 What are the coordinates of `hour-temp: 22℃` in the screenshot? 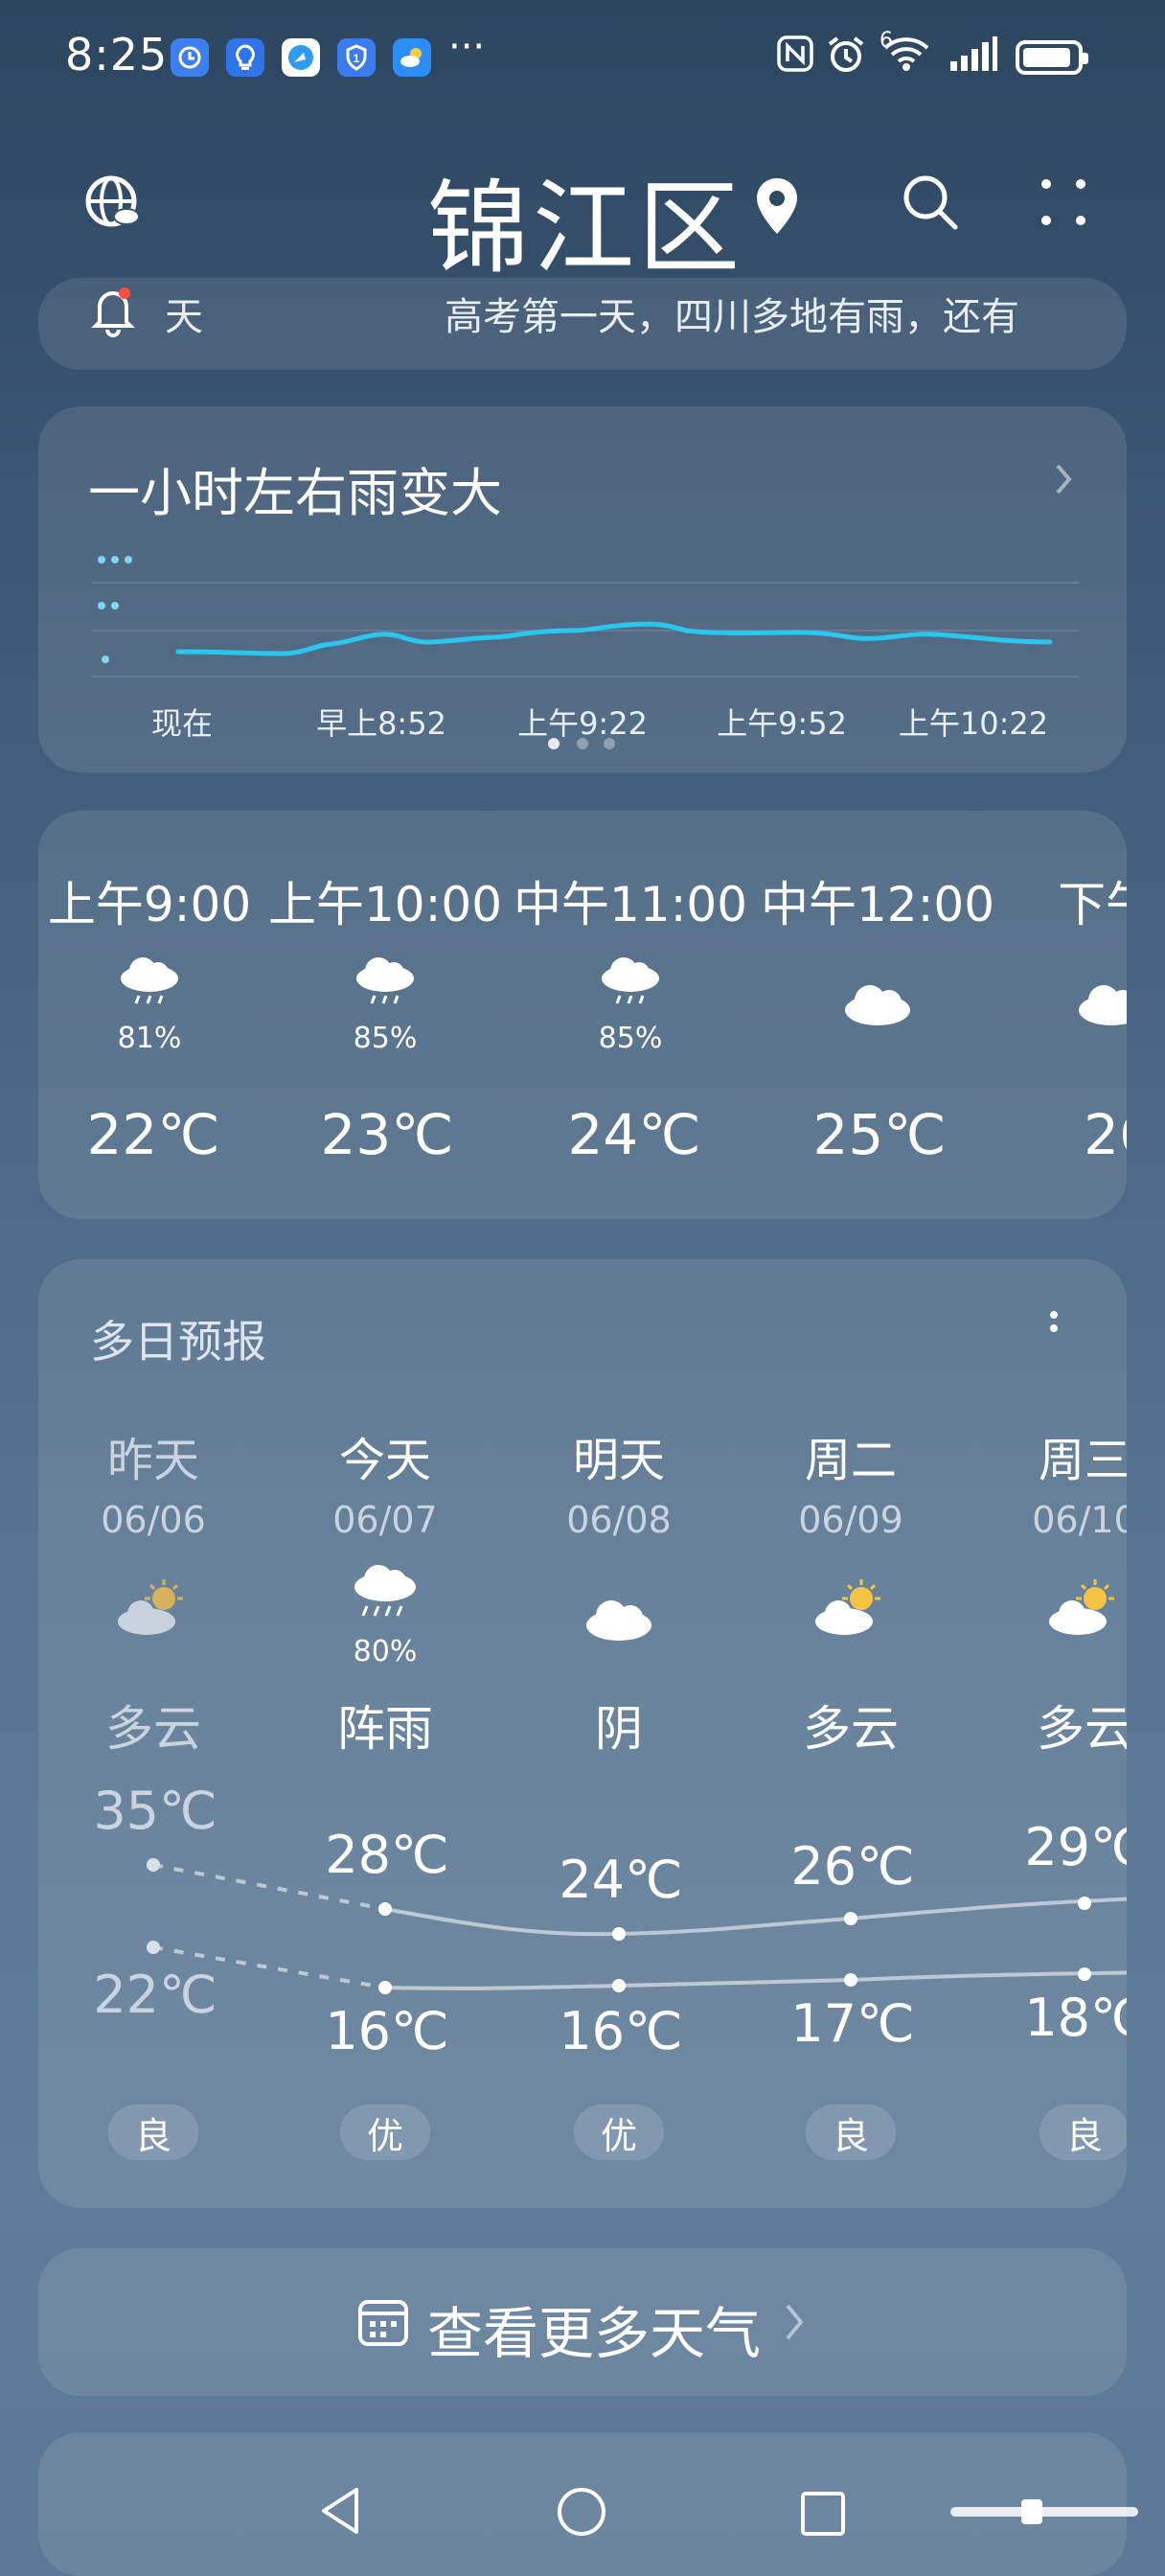 It's located at (153, 1134).